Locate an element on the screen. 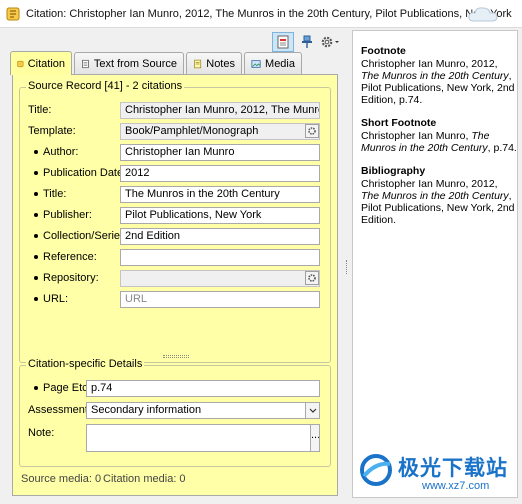 The height and width of the screenshot is (504, 522). publisher-label: Publisher: is located at coordinates (63, 215).